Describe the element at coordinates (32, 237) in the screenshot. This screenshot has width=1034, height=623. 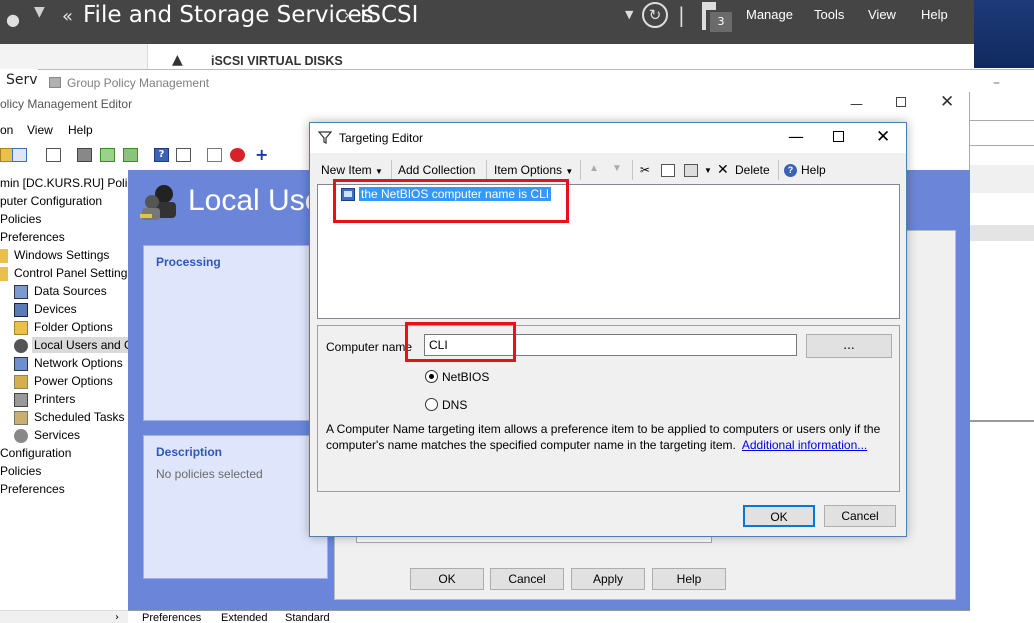
I see `tree-item-preferences: Preferences` at that location.